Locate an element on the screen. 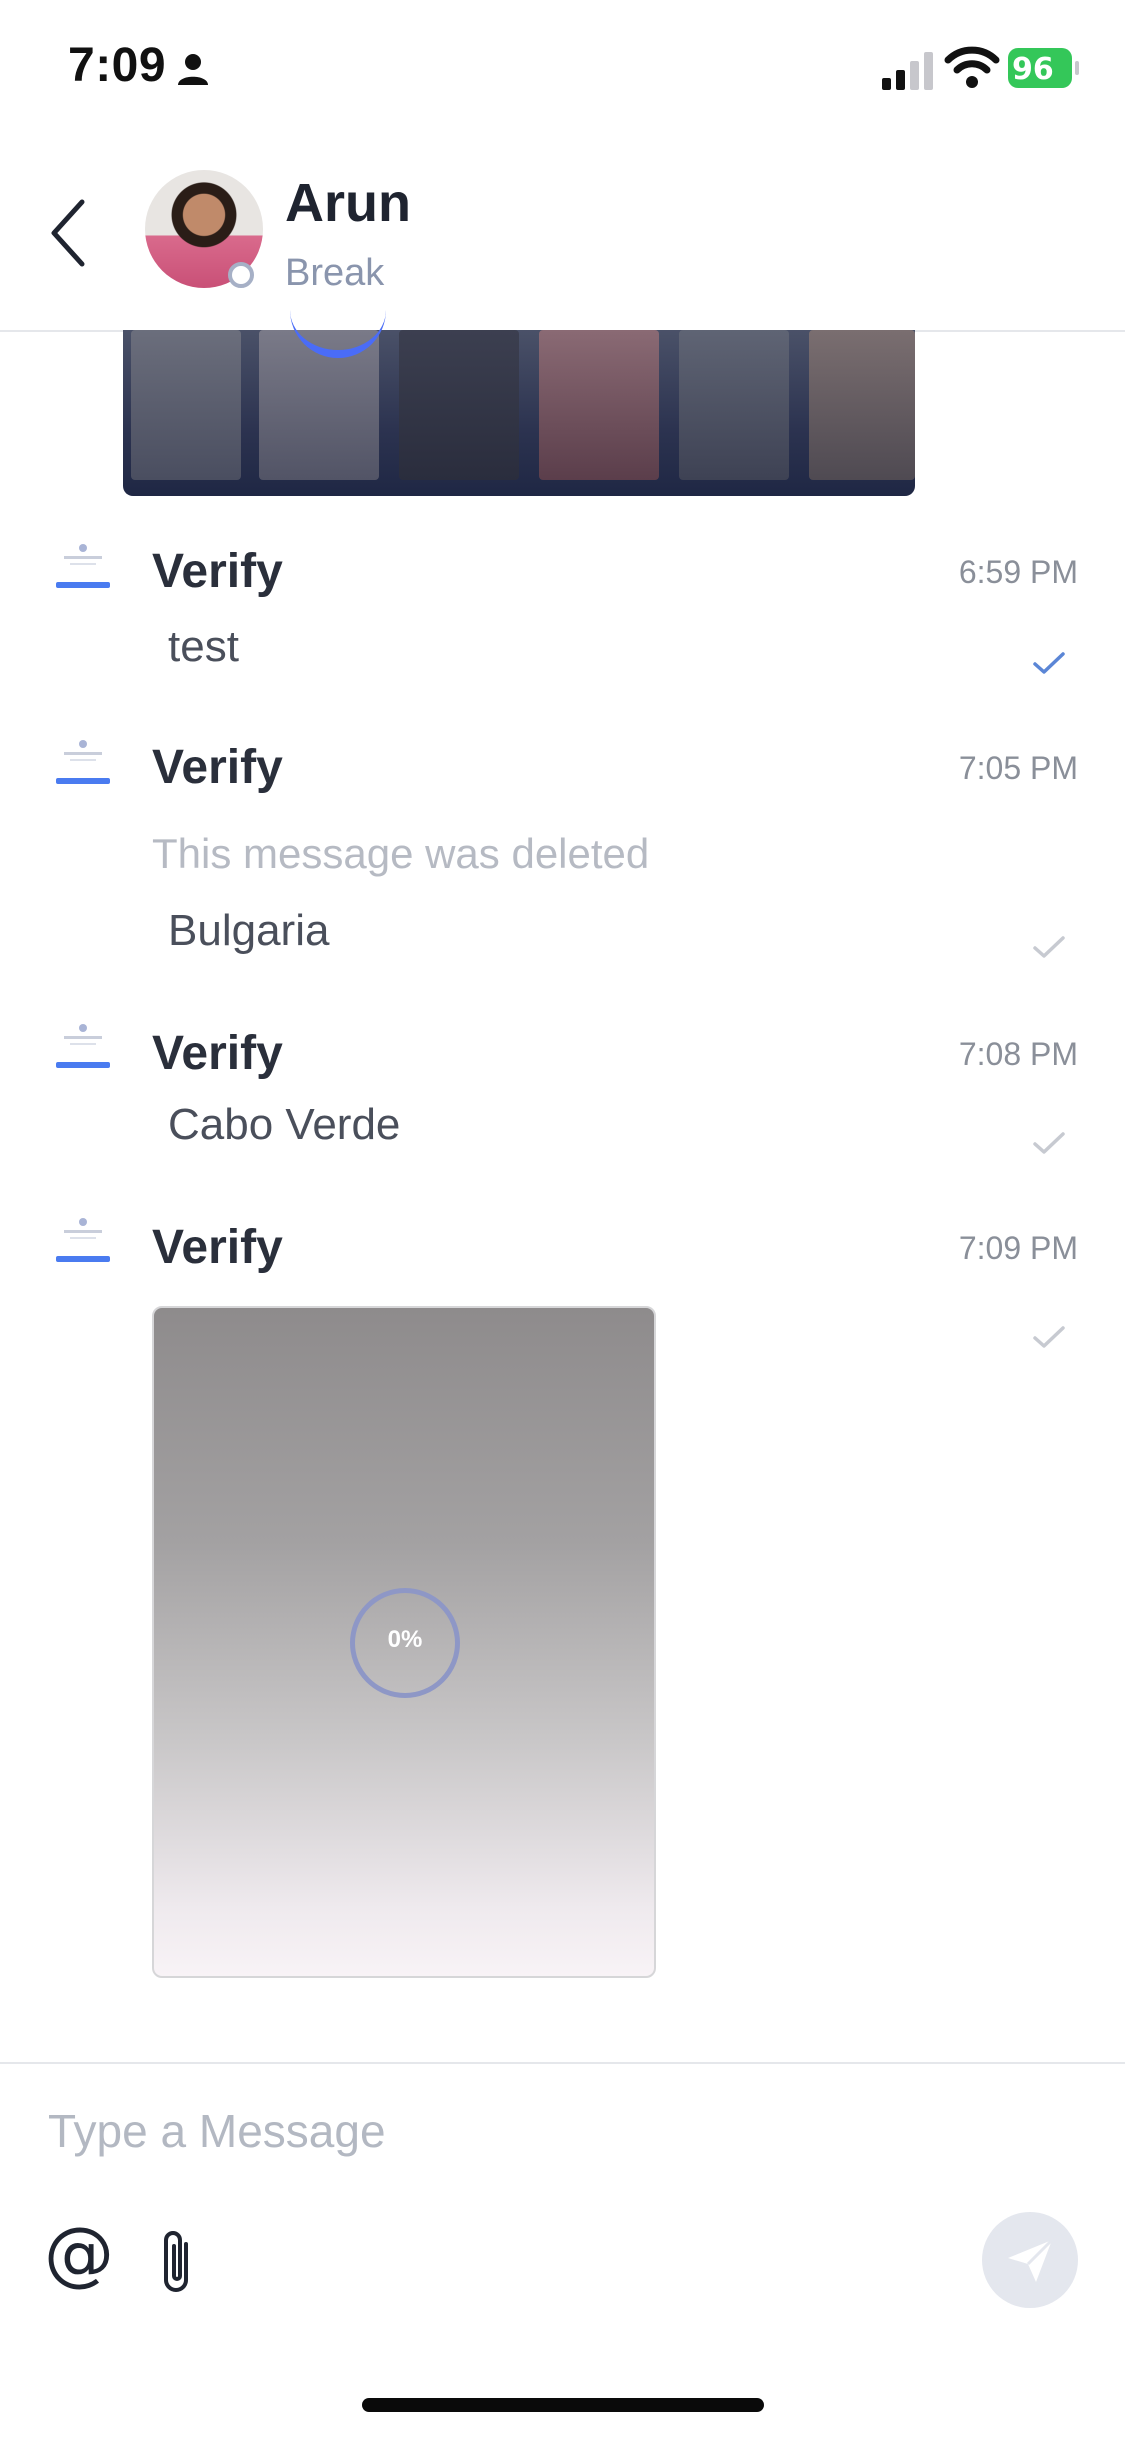 This screenshot has width=1125, height=2438. battery-indicator: 96 is located at coordinates (1043, 68).